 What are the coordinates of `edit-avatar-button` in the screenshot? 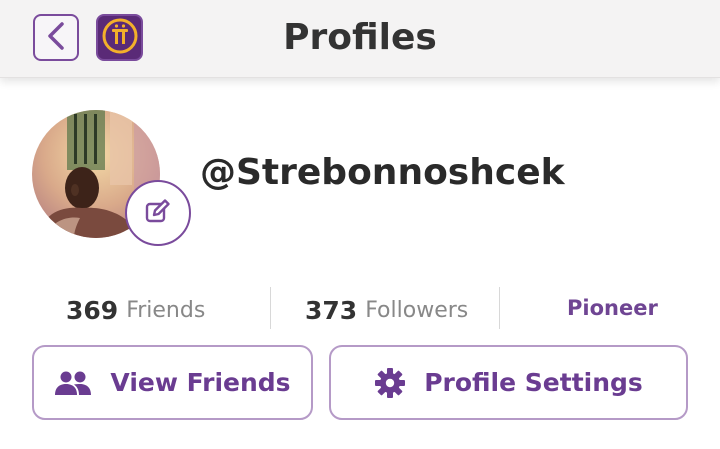 It's located at (158, 213).